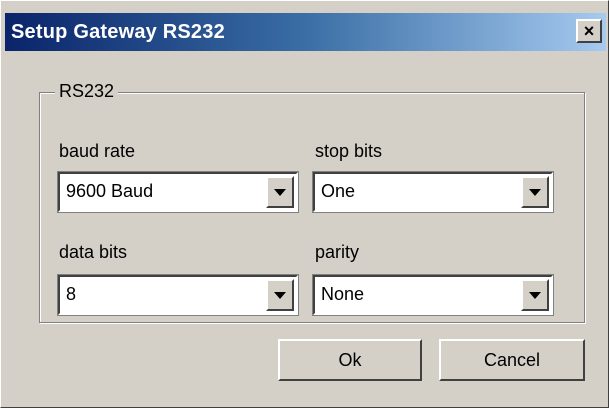 The height and width of the screenshot is (408, 609). I want to click on parity-dropdown-button, so click(535, 295).